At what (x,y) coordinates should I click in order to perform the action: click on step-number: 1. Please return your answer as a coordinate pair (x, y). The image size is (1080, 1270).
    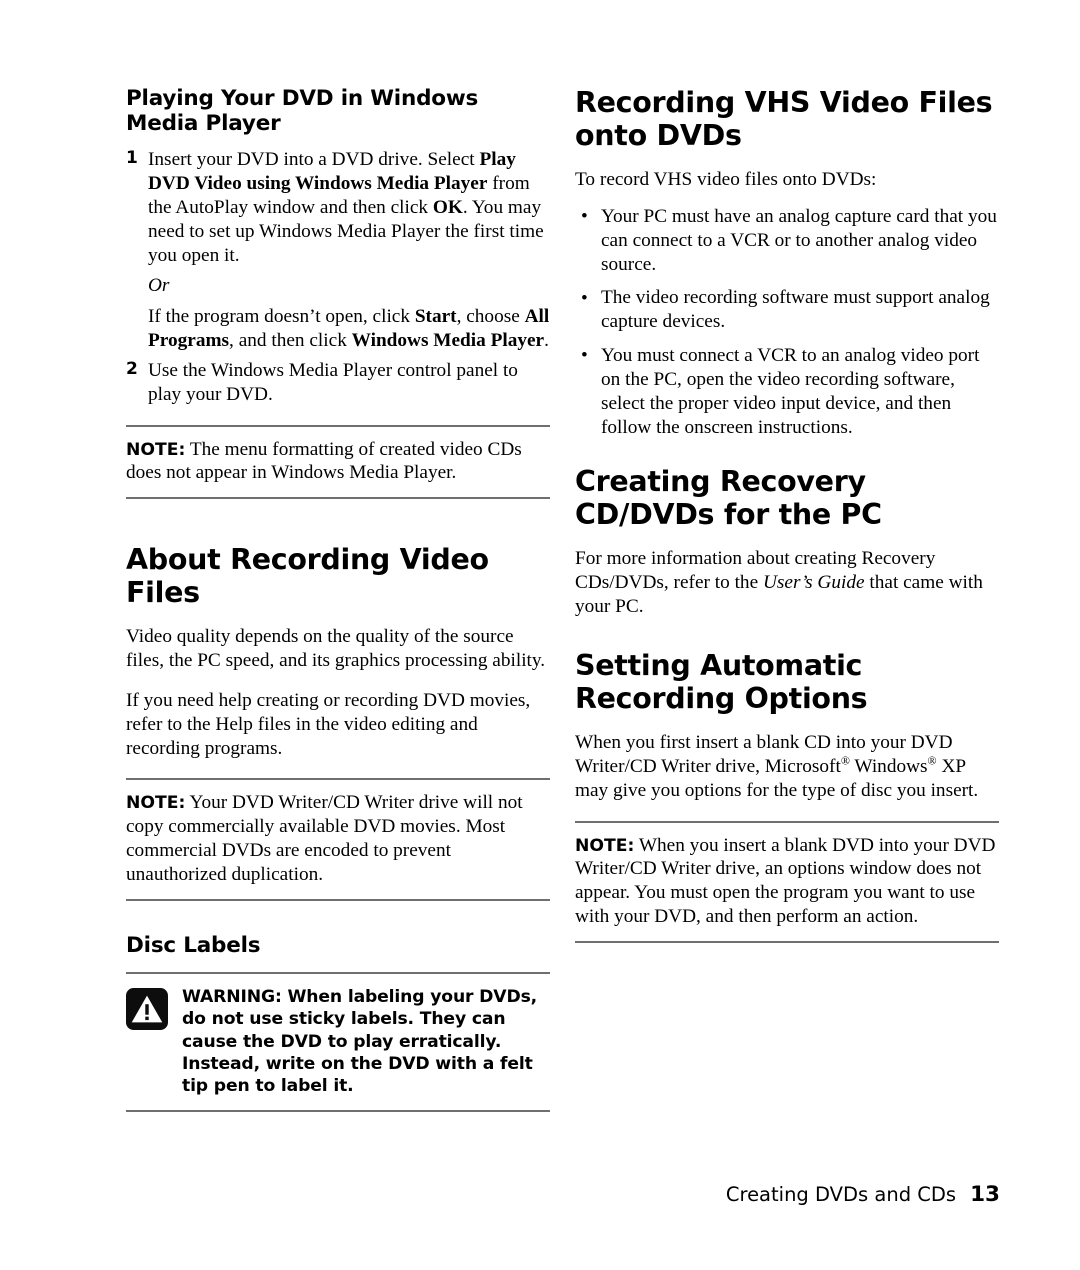
    Looking at the image, I should click on (132, 158).